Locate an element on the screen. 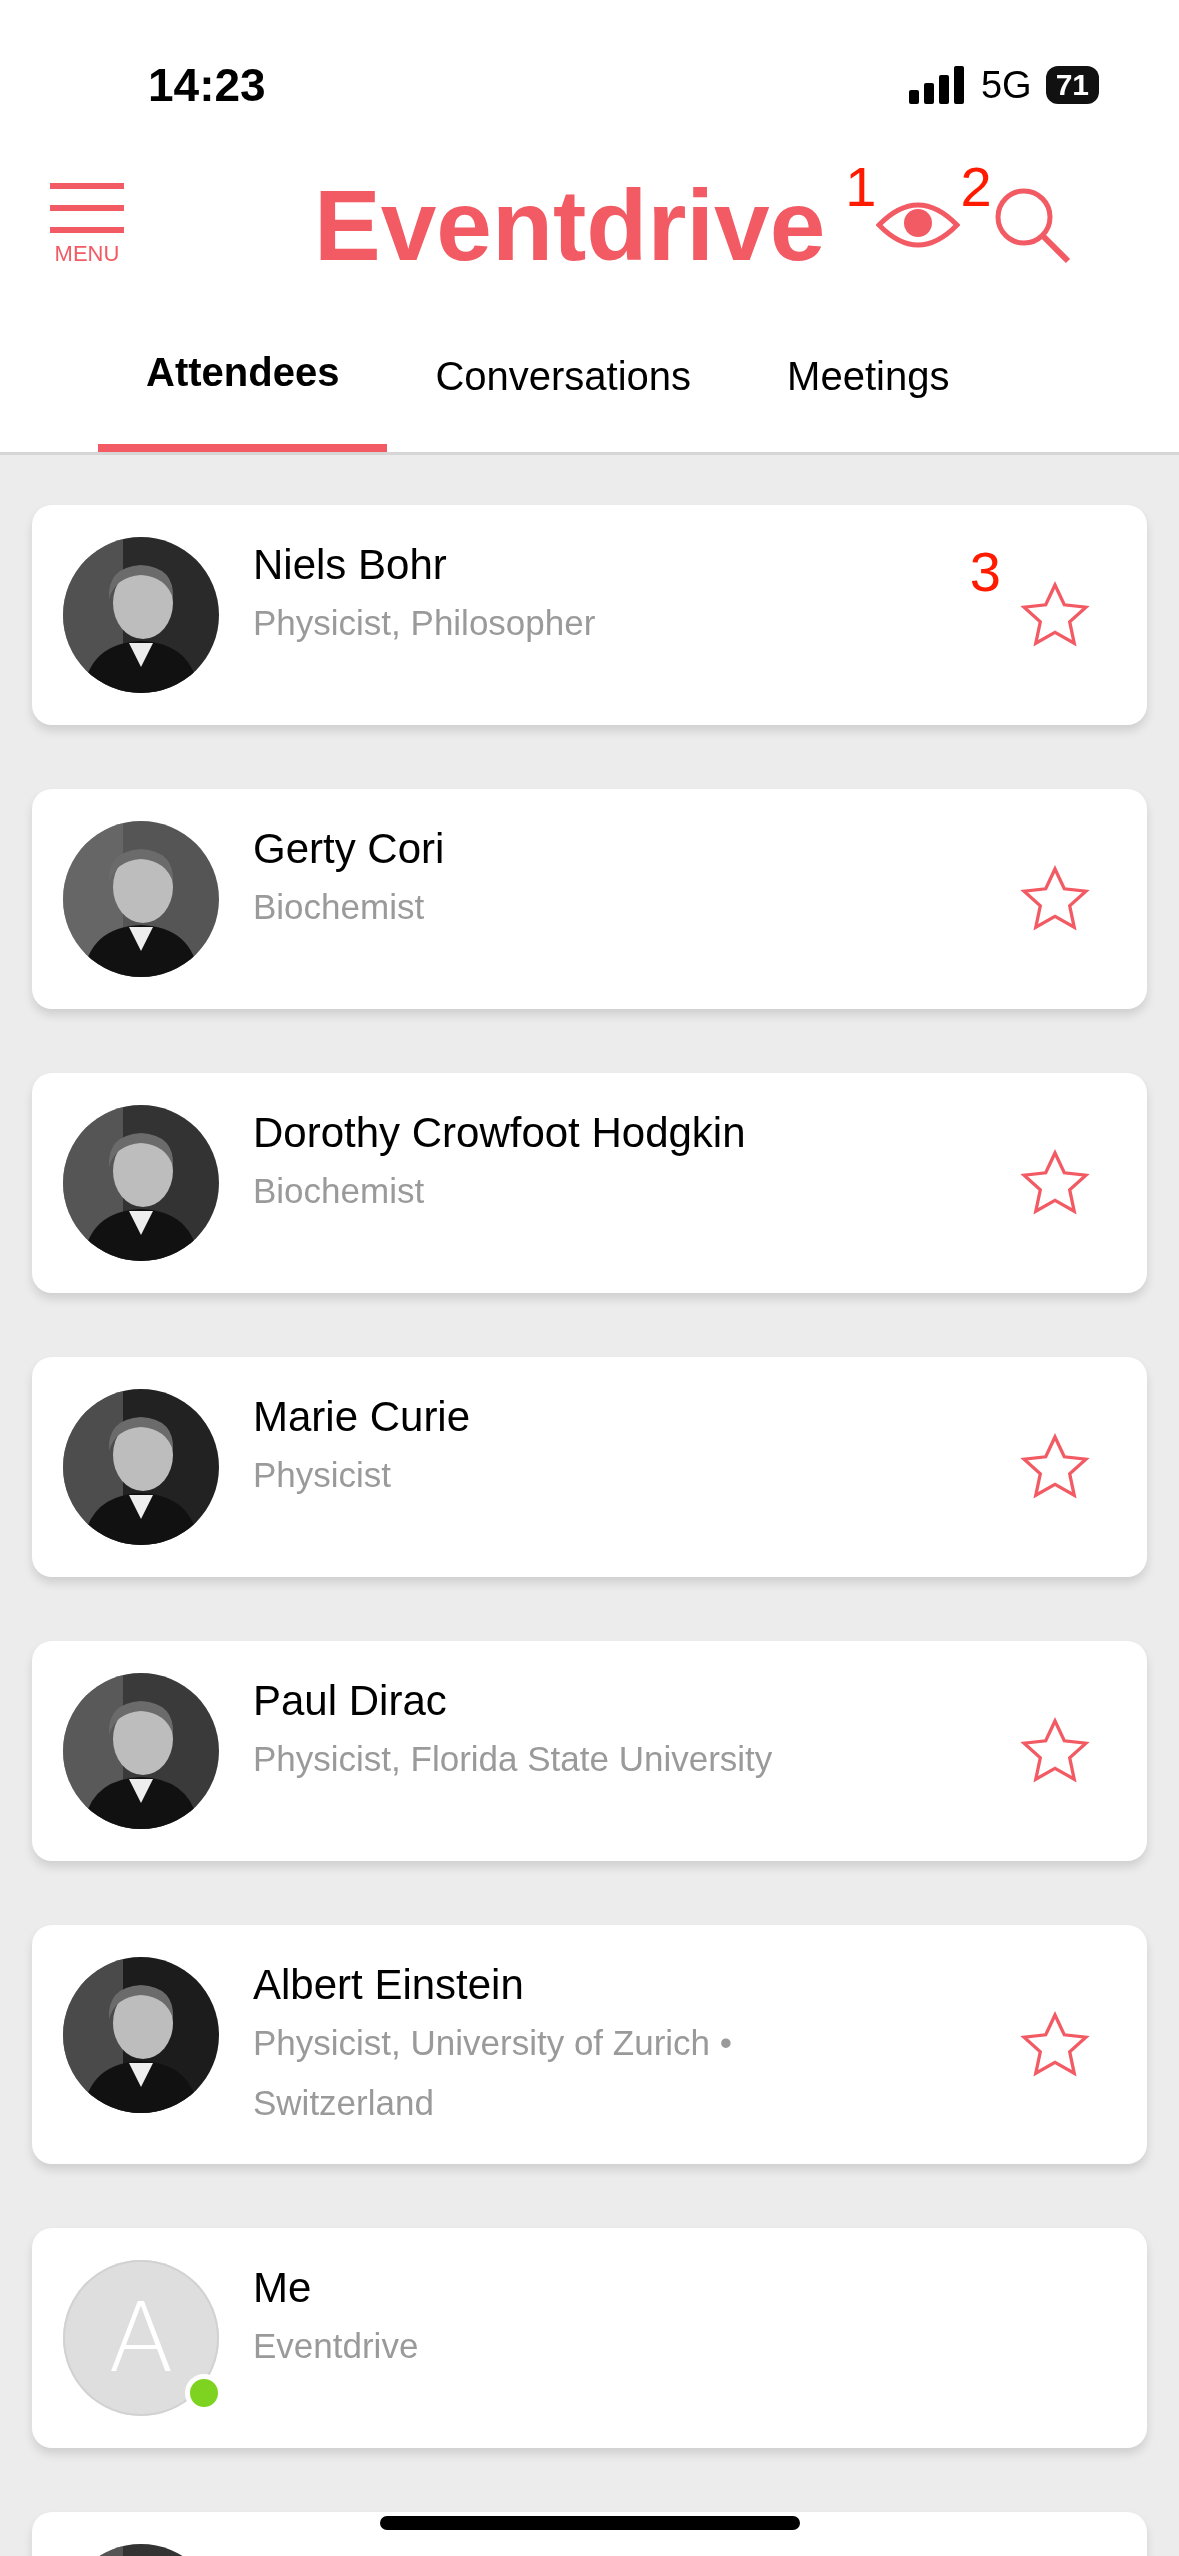 This screenshot has height=2556, width=1179. attendee-card: Paul Dirac Physicist, Florida State University is located at coordinates (589, 1751).